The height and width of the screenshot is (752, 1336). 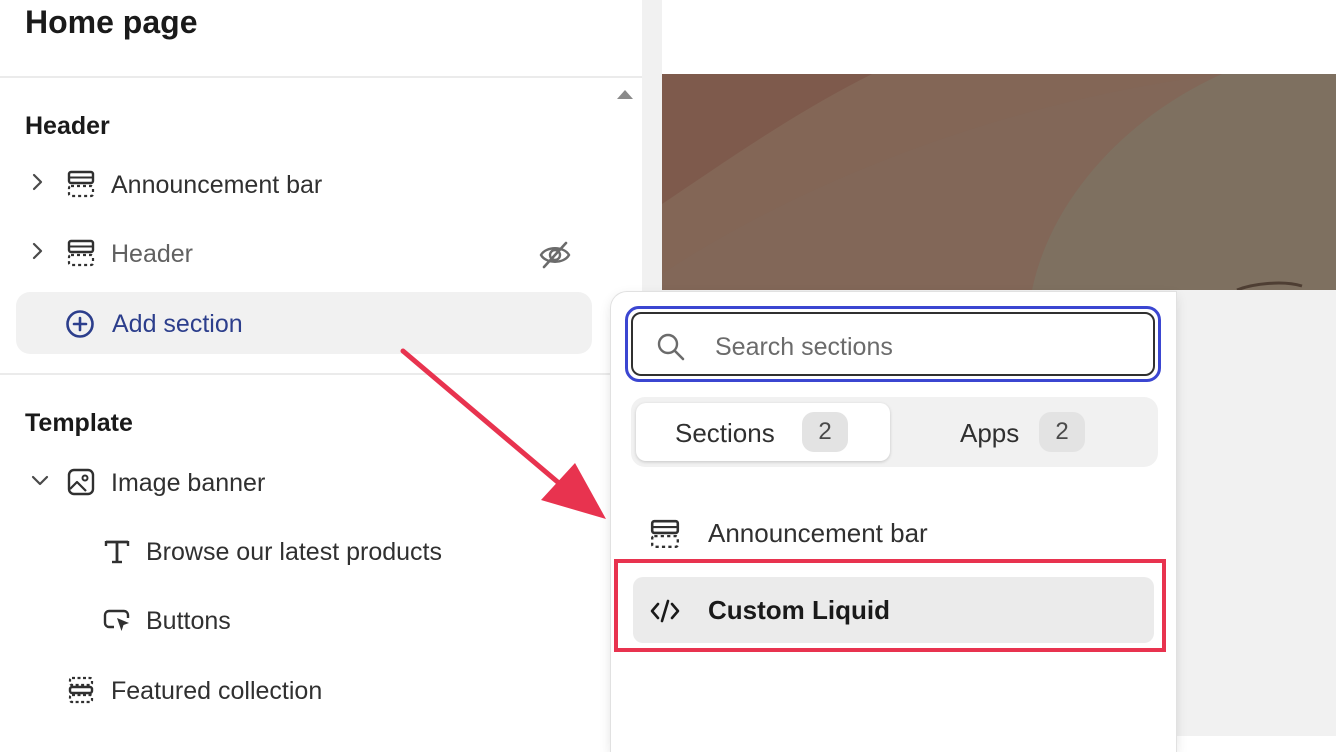 I want to click on collection-icon, so click(x=81, y=690).